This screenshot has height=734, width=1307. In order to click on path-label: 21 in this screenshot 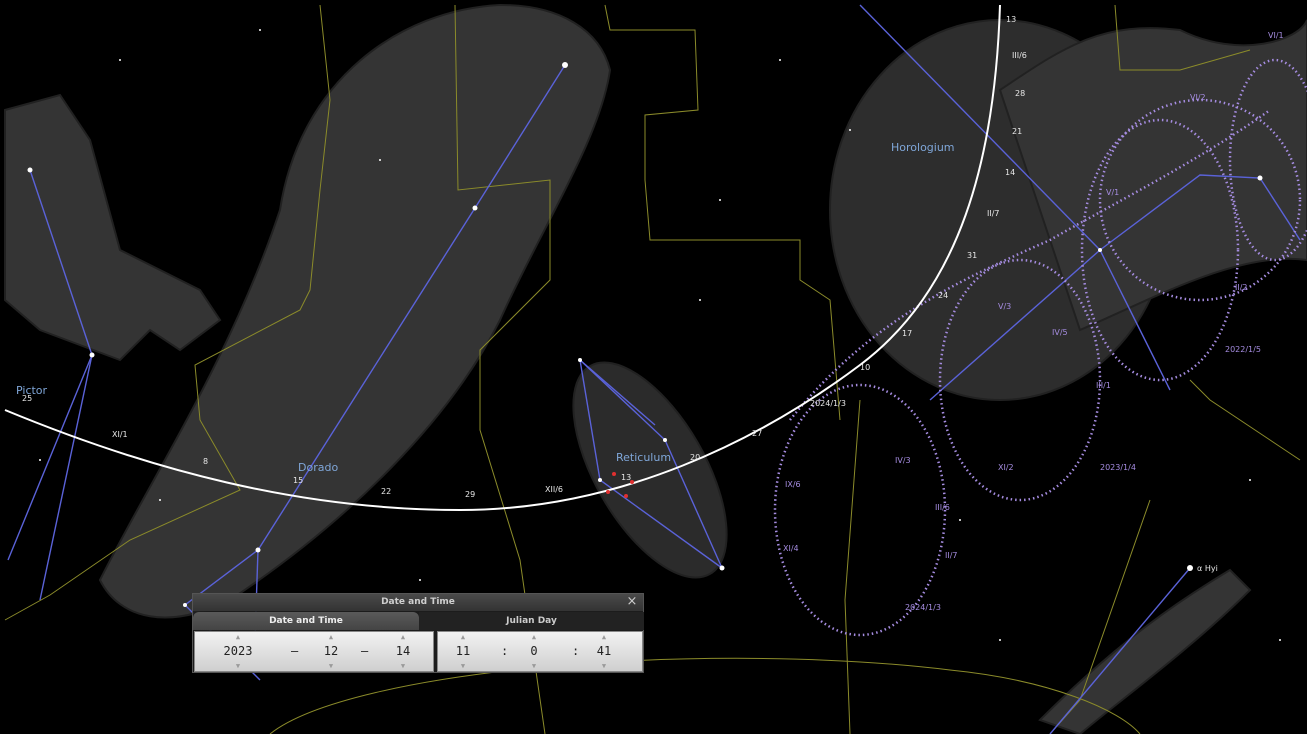, I will do `click(1017, 131)`.